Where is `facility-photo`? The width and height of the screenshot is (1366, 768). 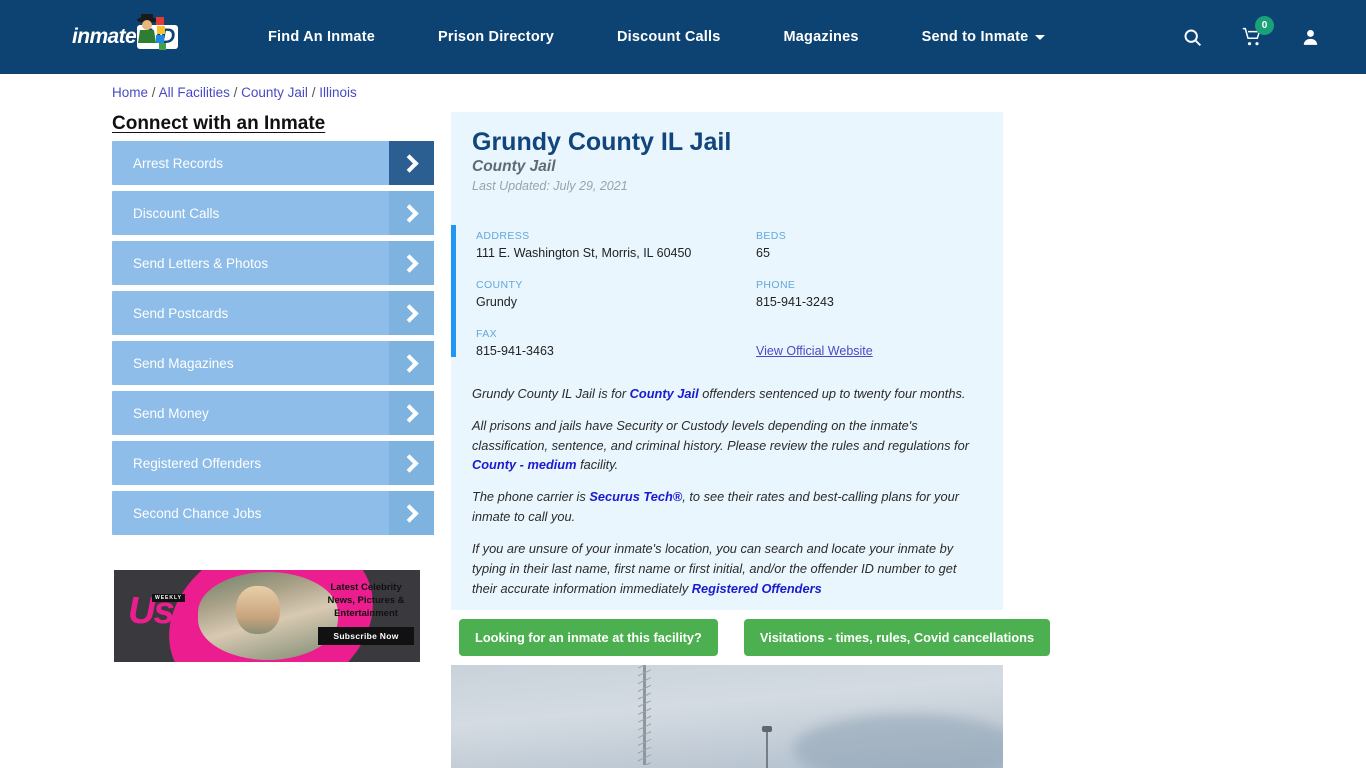
facility-photo is located at coordinates (727, 716).